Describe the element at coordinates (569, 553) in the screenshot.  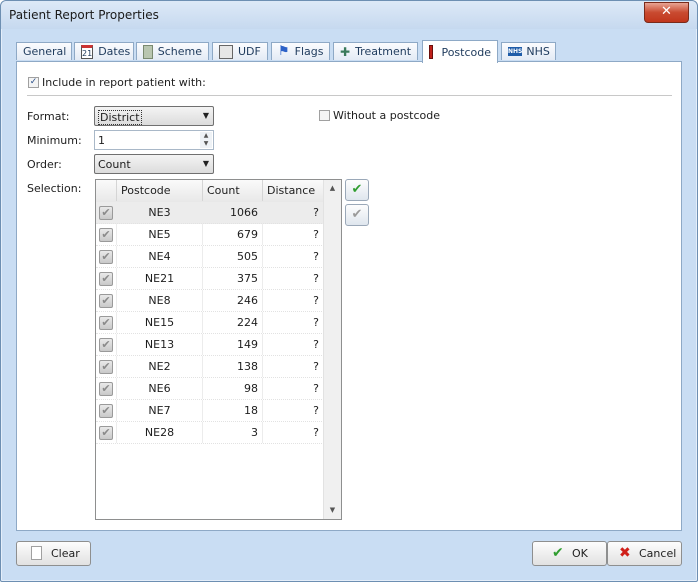
I see `ok-button: ✔ OK` at that location.